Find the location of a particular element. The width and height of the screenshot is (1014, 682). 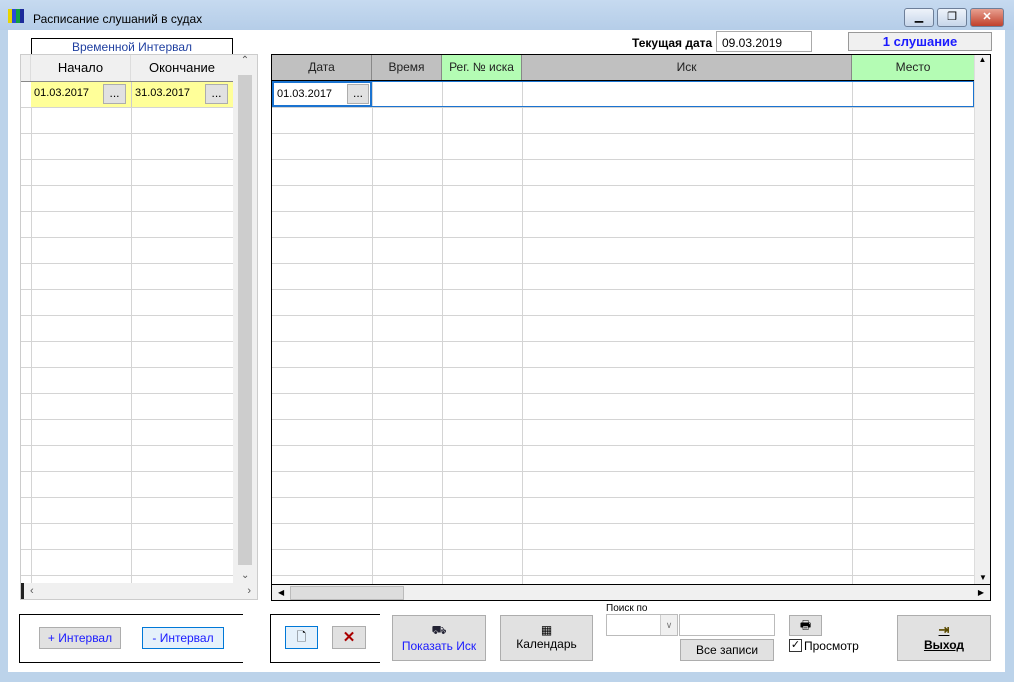

restore-button: ❐ is located at coordinates (952, 17).